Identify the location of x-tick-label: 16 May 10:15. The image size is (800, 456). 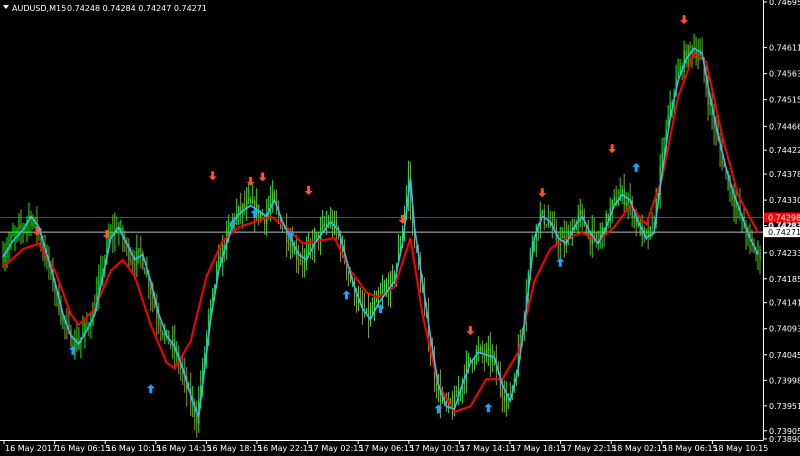
(133, 448).